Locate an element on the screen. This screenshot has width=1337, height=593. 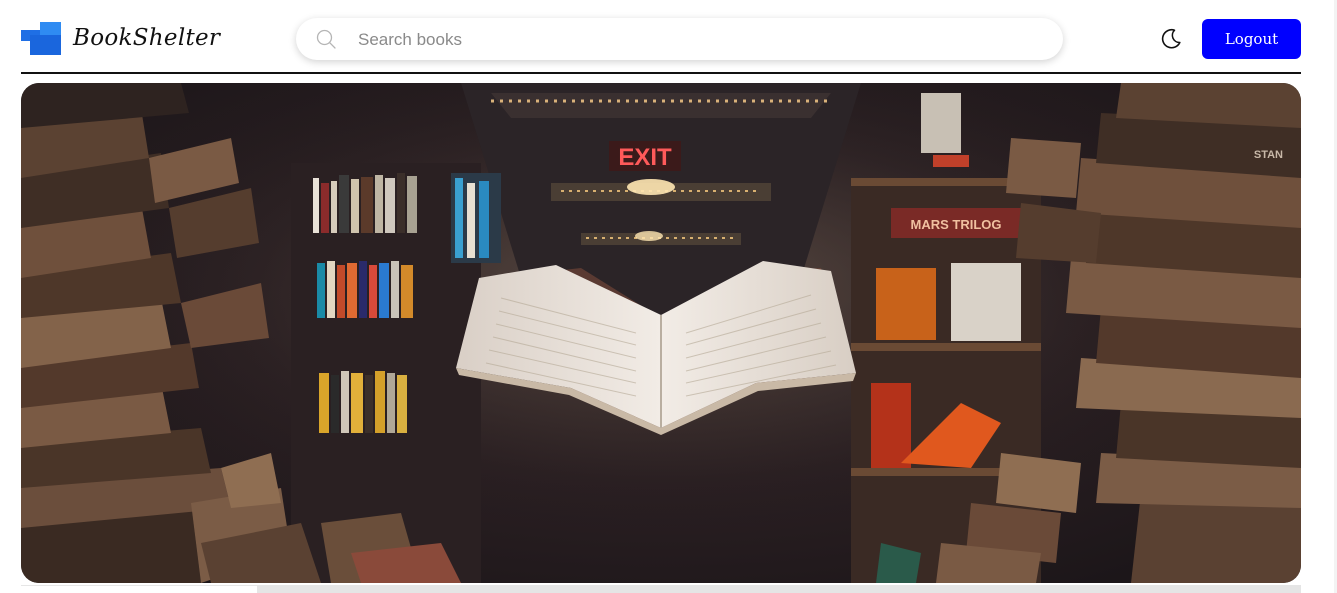
logo-icon is located at coordinates (41, 38).